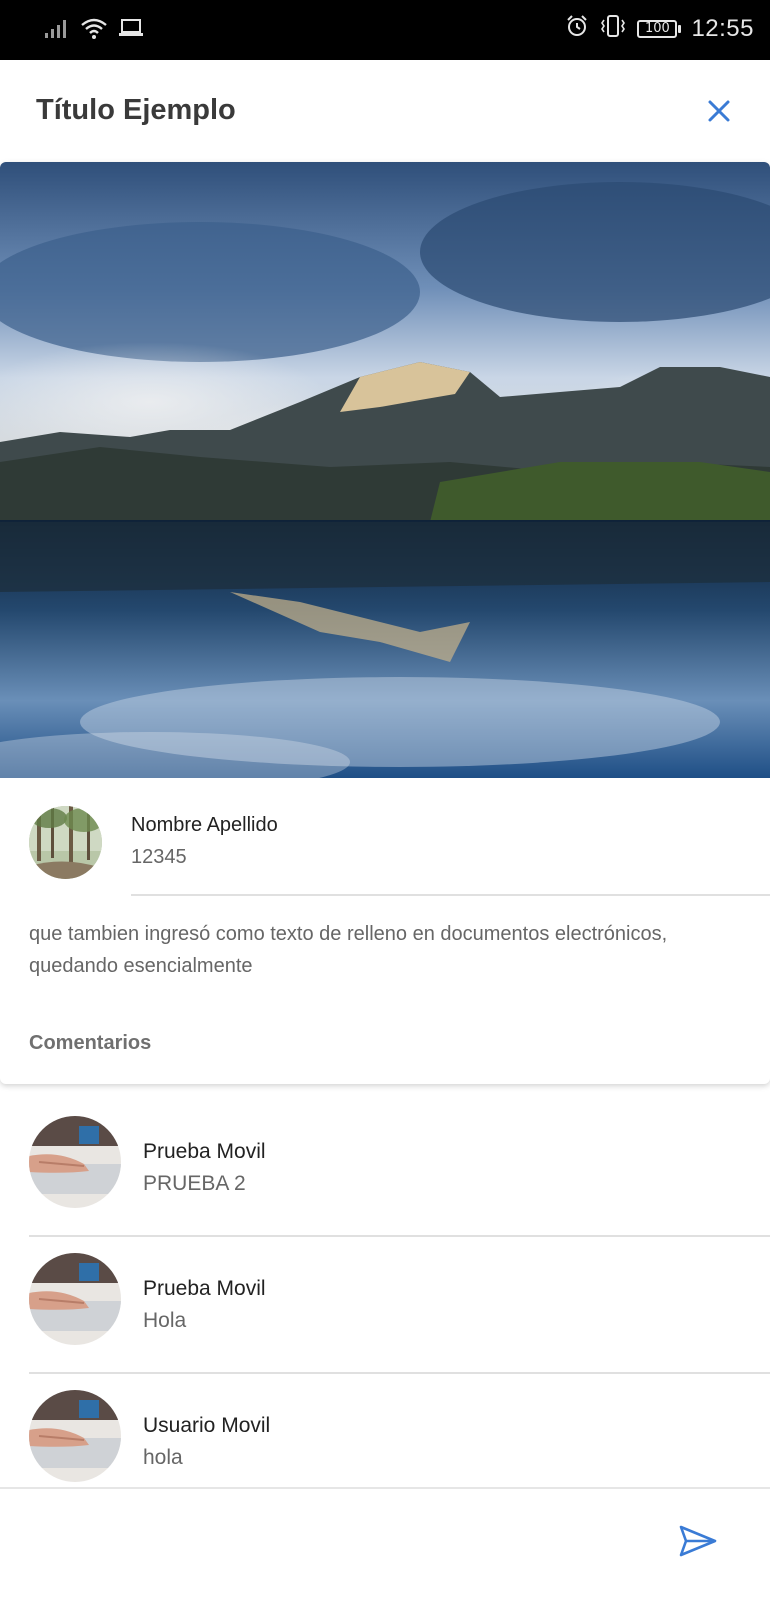 The width and height of the screenshot is (770, 1600). Describe the element at coordinates (207, 1425) in the screenshot. I see `comment-author: Usuario Movil` at that location.